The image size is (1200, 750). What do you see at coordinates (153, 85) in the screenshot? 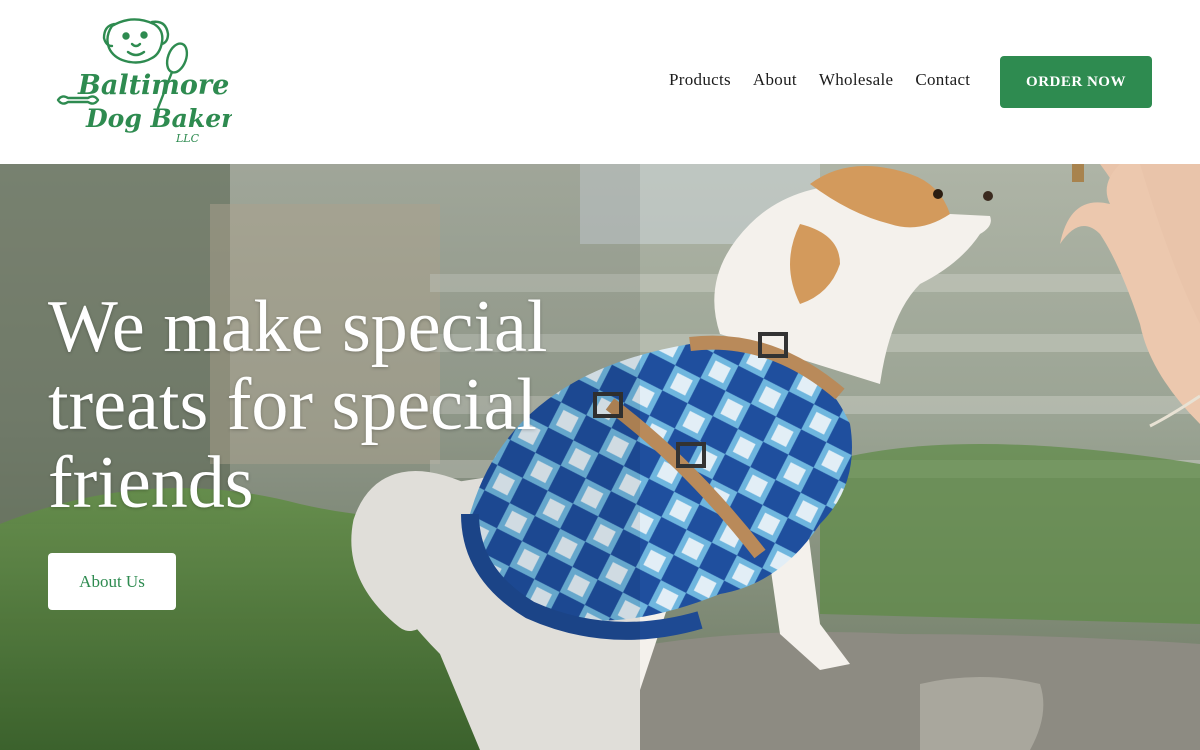
I see `logo-line1: Baltimore` at bounding box center [153, 85].